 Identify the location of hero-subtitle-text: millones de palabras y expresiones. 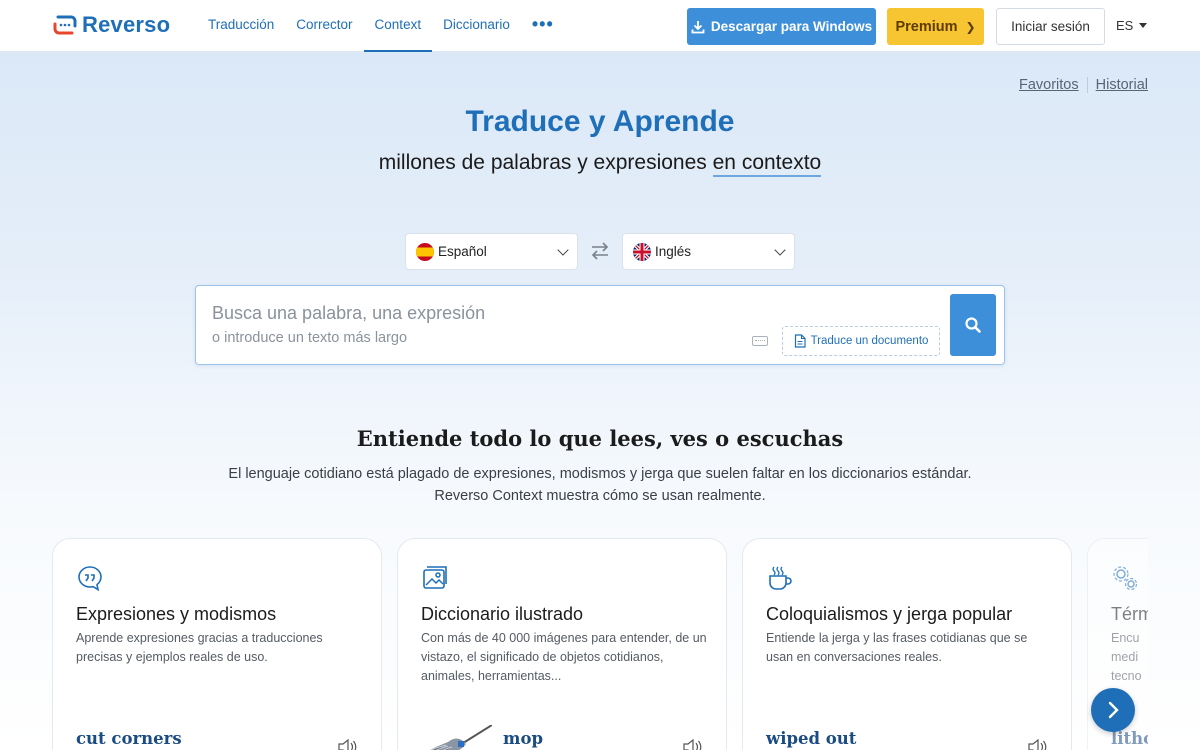
(545, 162).